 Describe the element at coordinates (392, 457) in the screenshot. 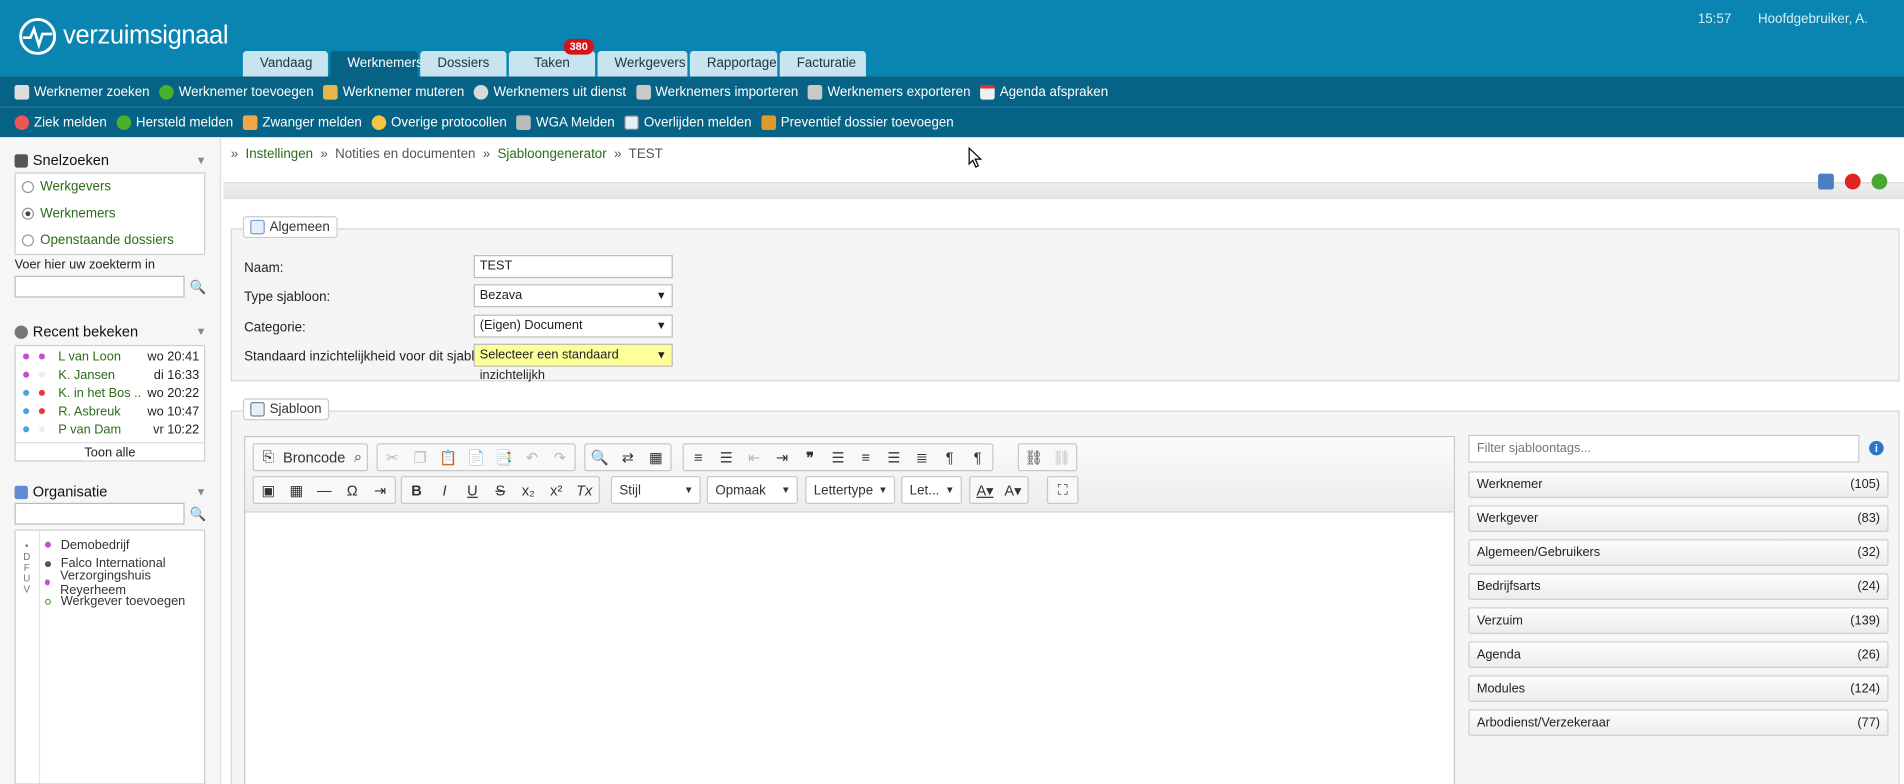

I see `cut-icon: ✂` at that location.